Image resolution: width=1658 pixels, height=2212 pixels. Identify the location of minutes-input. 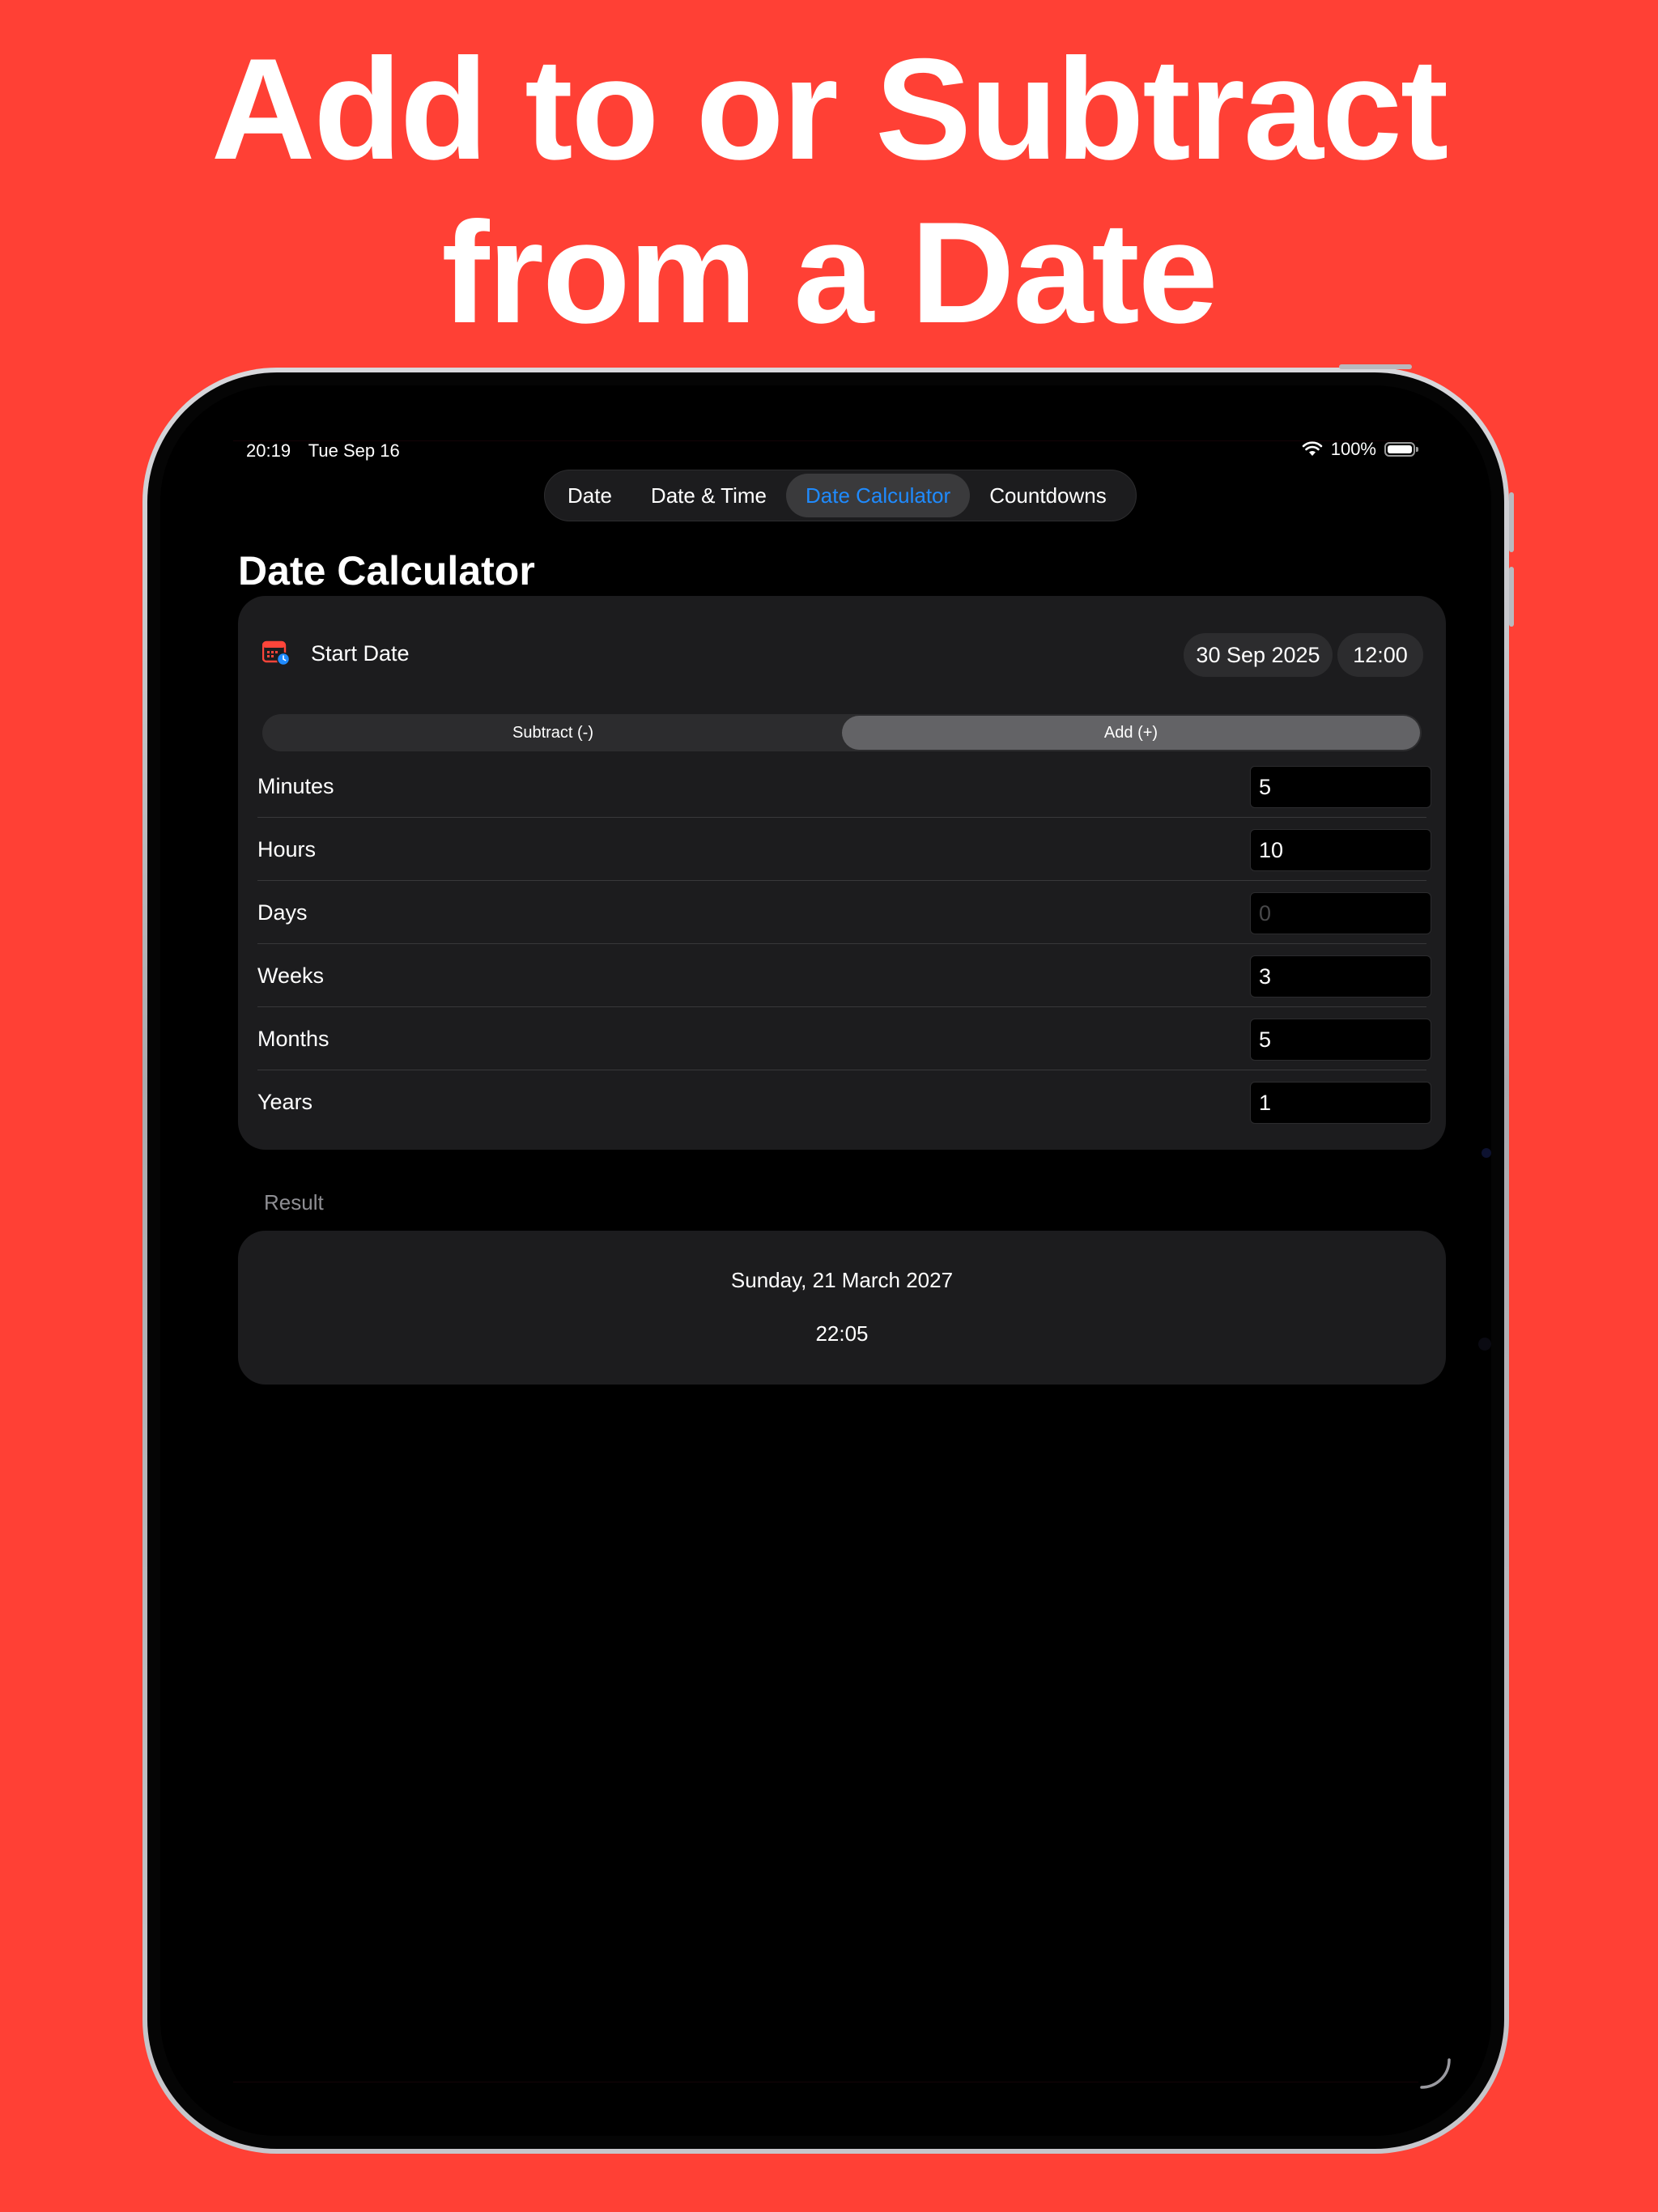
(1340, 787).